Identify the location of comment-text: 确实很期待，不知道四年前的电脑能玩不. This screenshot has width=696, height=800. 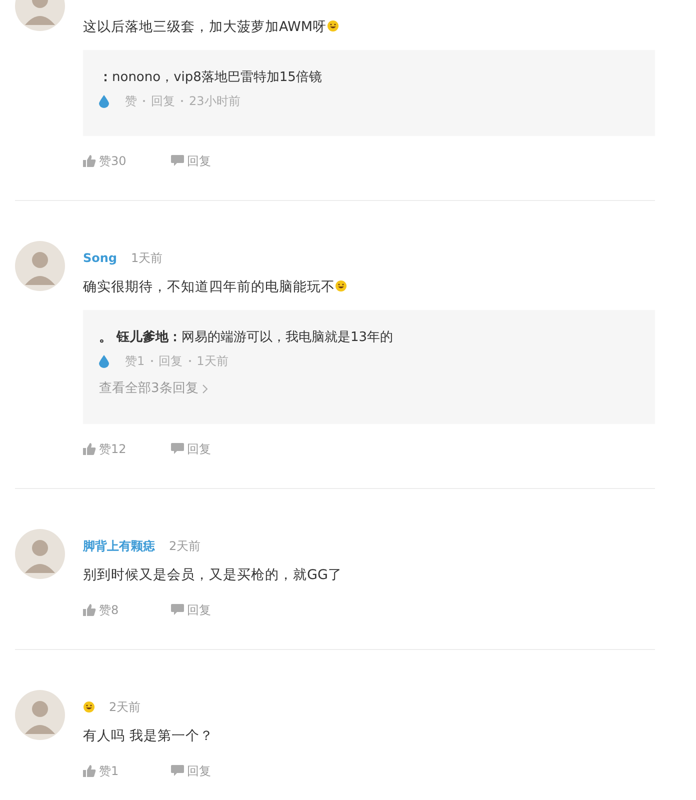
(209, 287).